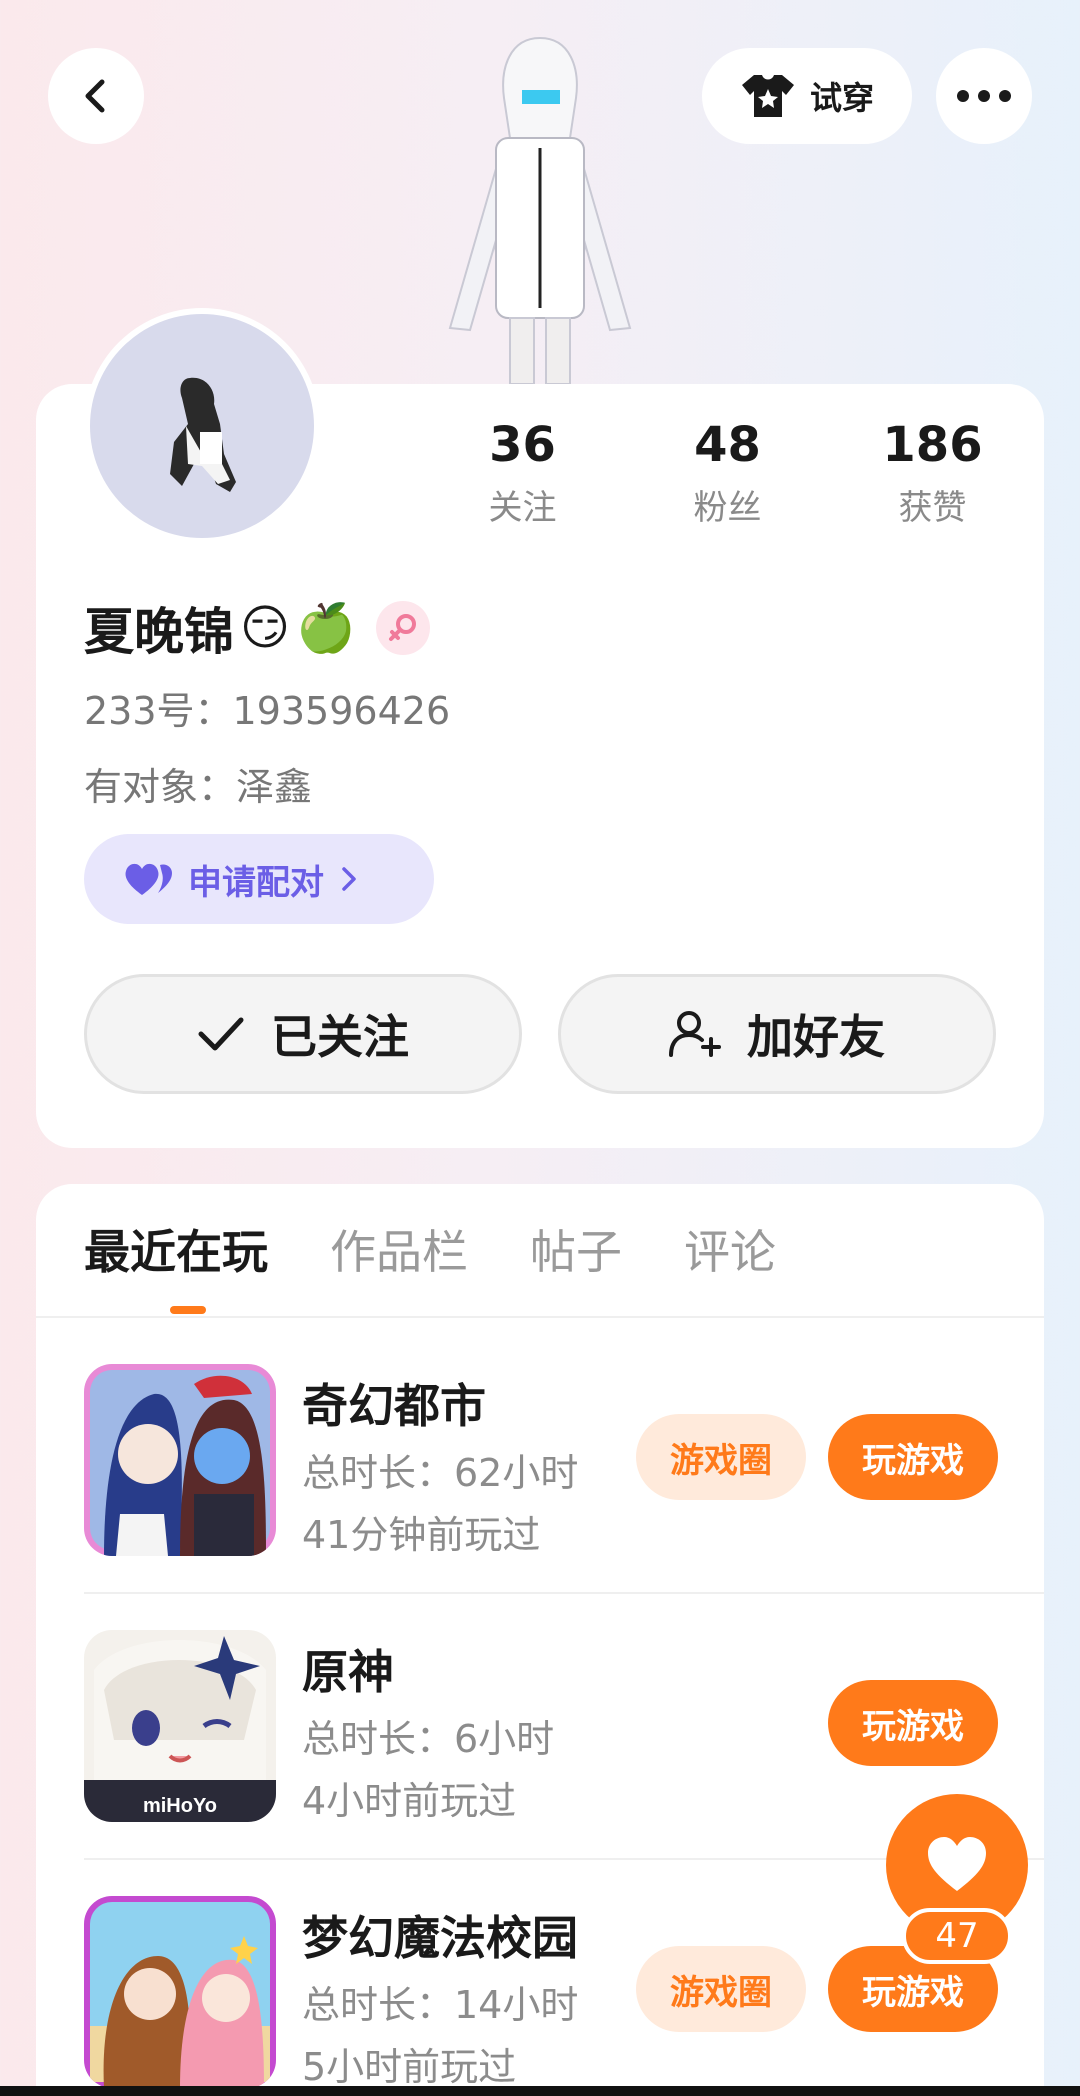 The height and width of the screenshot is (2096, 1080). I want to click on stat-label: 关注, so click(522, 508).